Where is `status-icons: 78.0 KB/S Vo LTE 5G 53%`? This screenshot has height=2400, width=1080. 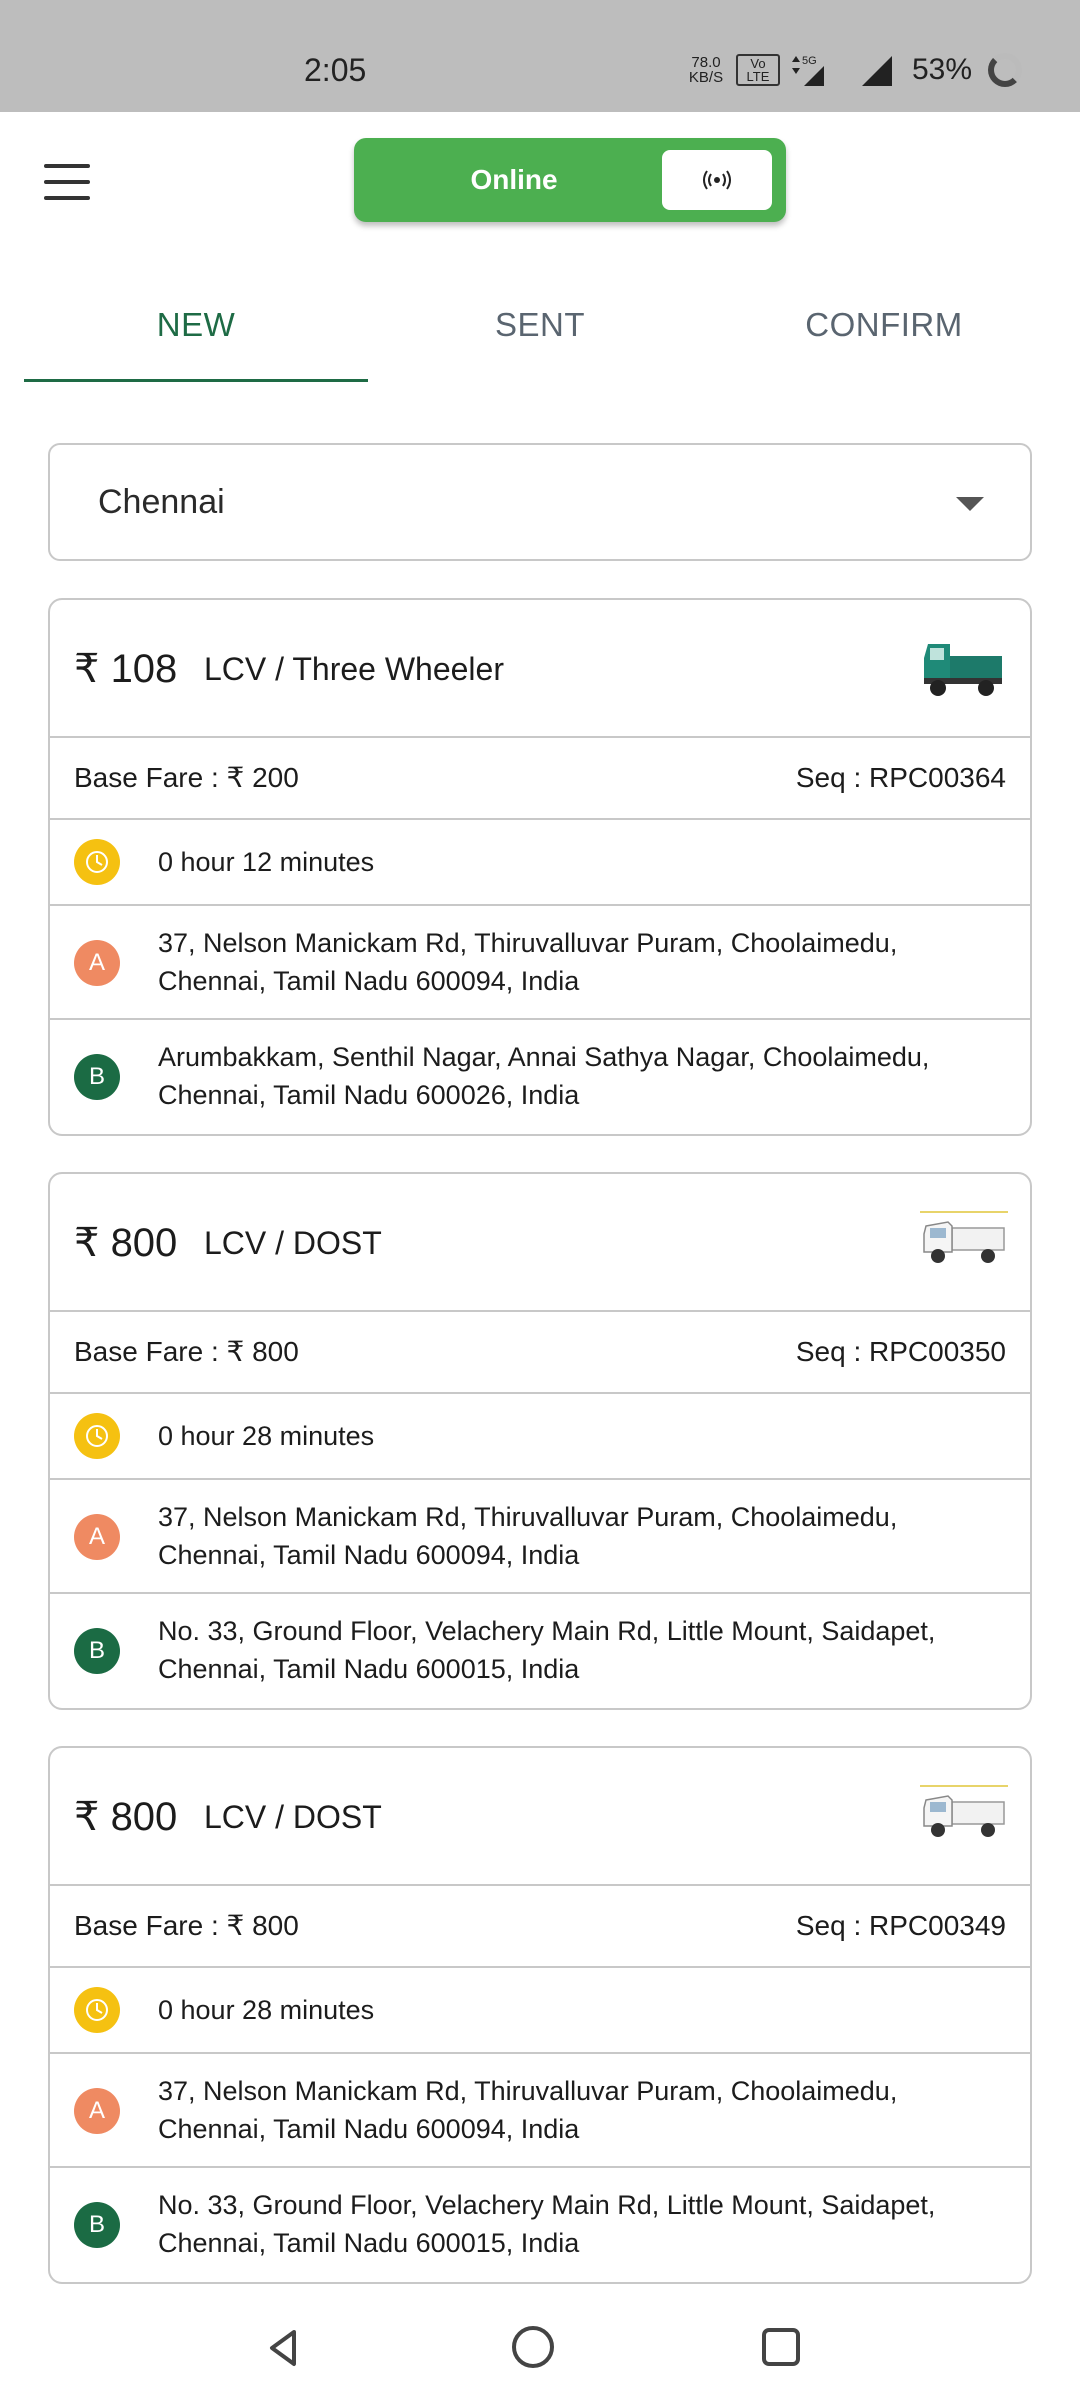 status-icons: 78.0 KB/S Vo LTE 5G 53% is located at coordinates (854, 70).